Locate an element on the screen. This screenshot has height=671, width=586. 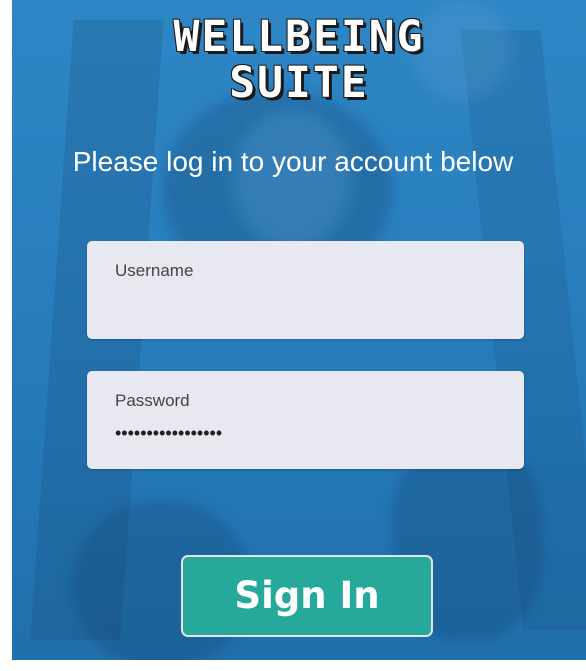
app-logo: WELLBEING SUITE is located at coordinates (299, 60).